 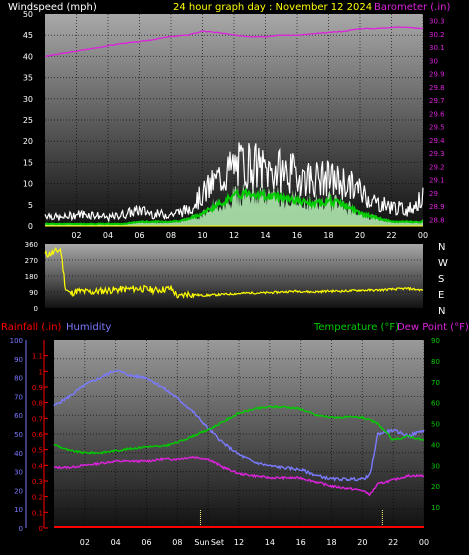 What do you see at coordinates (37, 482) in the screenshot?
I see `rainfall-tick-label: 0.3` at bounding box center [37, 482].